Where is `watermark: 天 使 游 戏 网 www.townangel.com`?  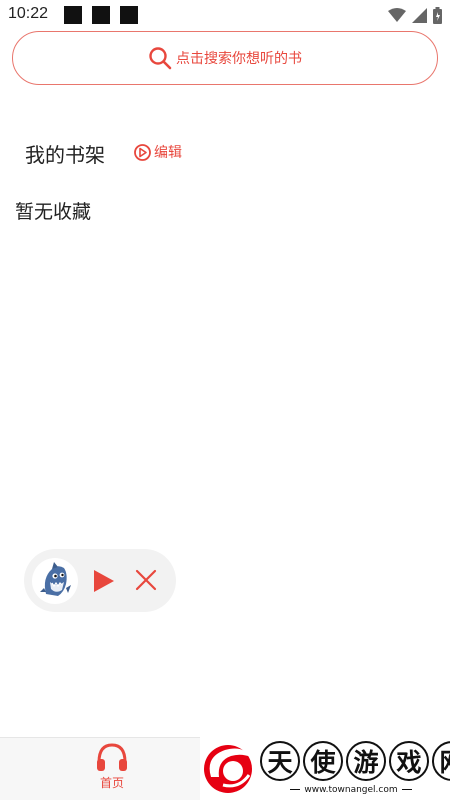
watermark: 天 使 游 戏 网 www.townangel.com is located at coordinates (325, 768).